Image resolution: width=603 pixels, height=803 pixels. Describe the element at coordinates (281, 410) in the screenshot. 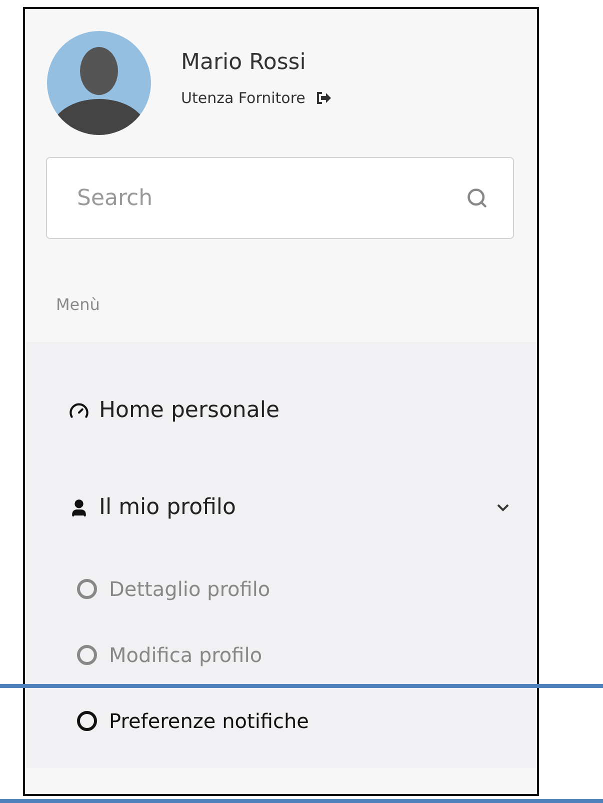

I see `menu-item: Home personale` at that location.